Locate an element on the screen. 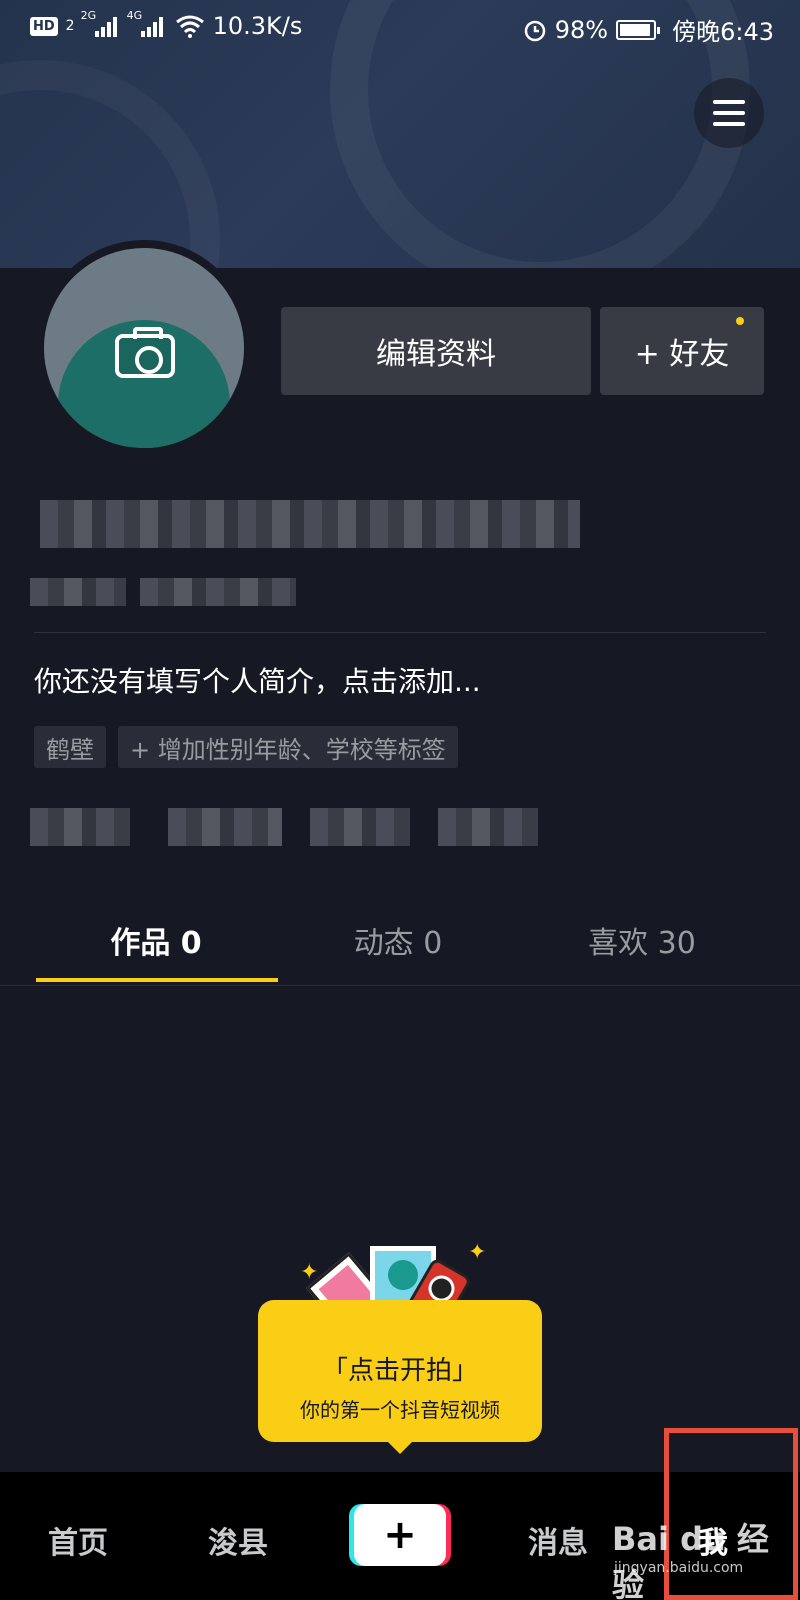 The height and width of the screenshot is (1600, 800). account-info-blurred is located at coordinates (218, 592).